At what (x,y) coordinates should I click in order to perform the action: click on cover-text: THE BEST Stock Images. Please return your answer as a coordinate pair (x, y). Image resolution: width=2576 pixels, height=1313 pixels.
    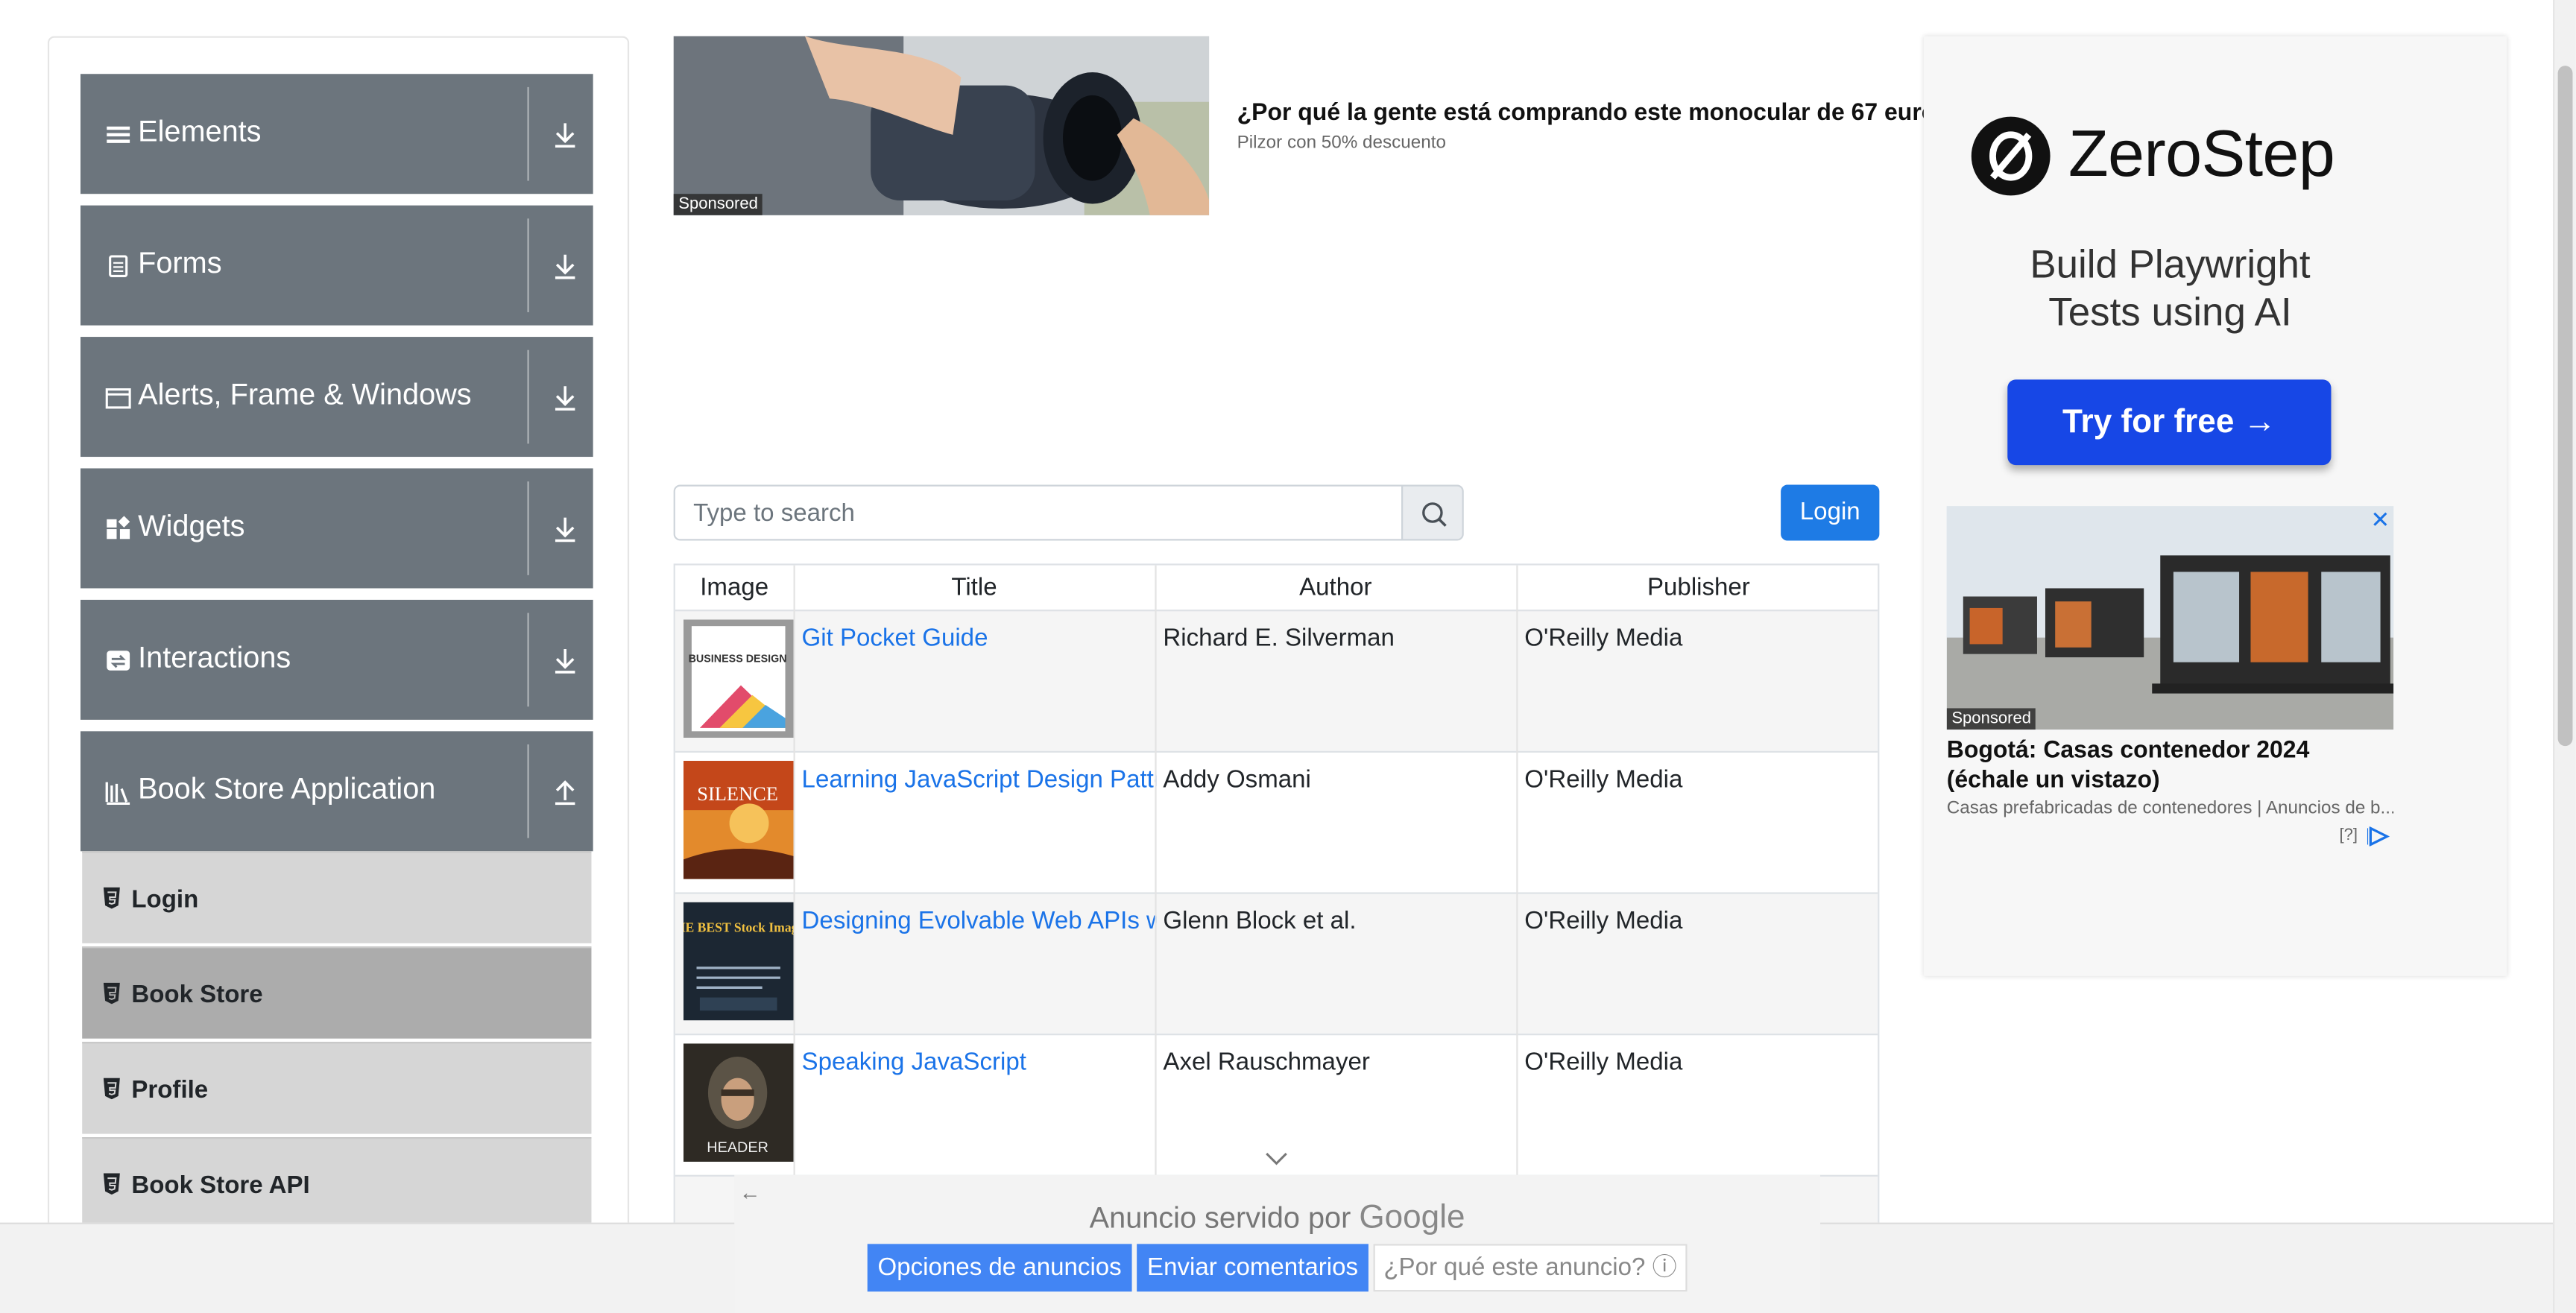
    Looking at the image, I should click on (739, 927).